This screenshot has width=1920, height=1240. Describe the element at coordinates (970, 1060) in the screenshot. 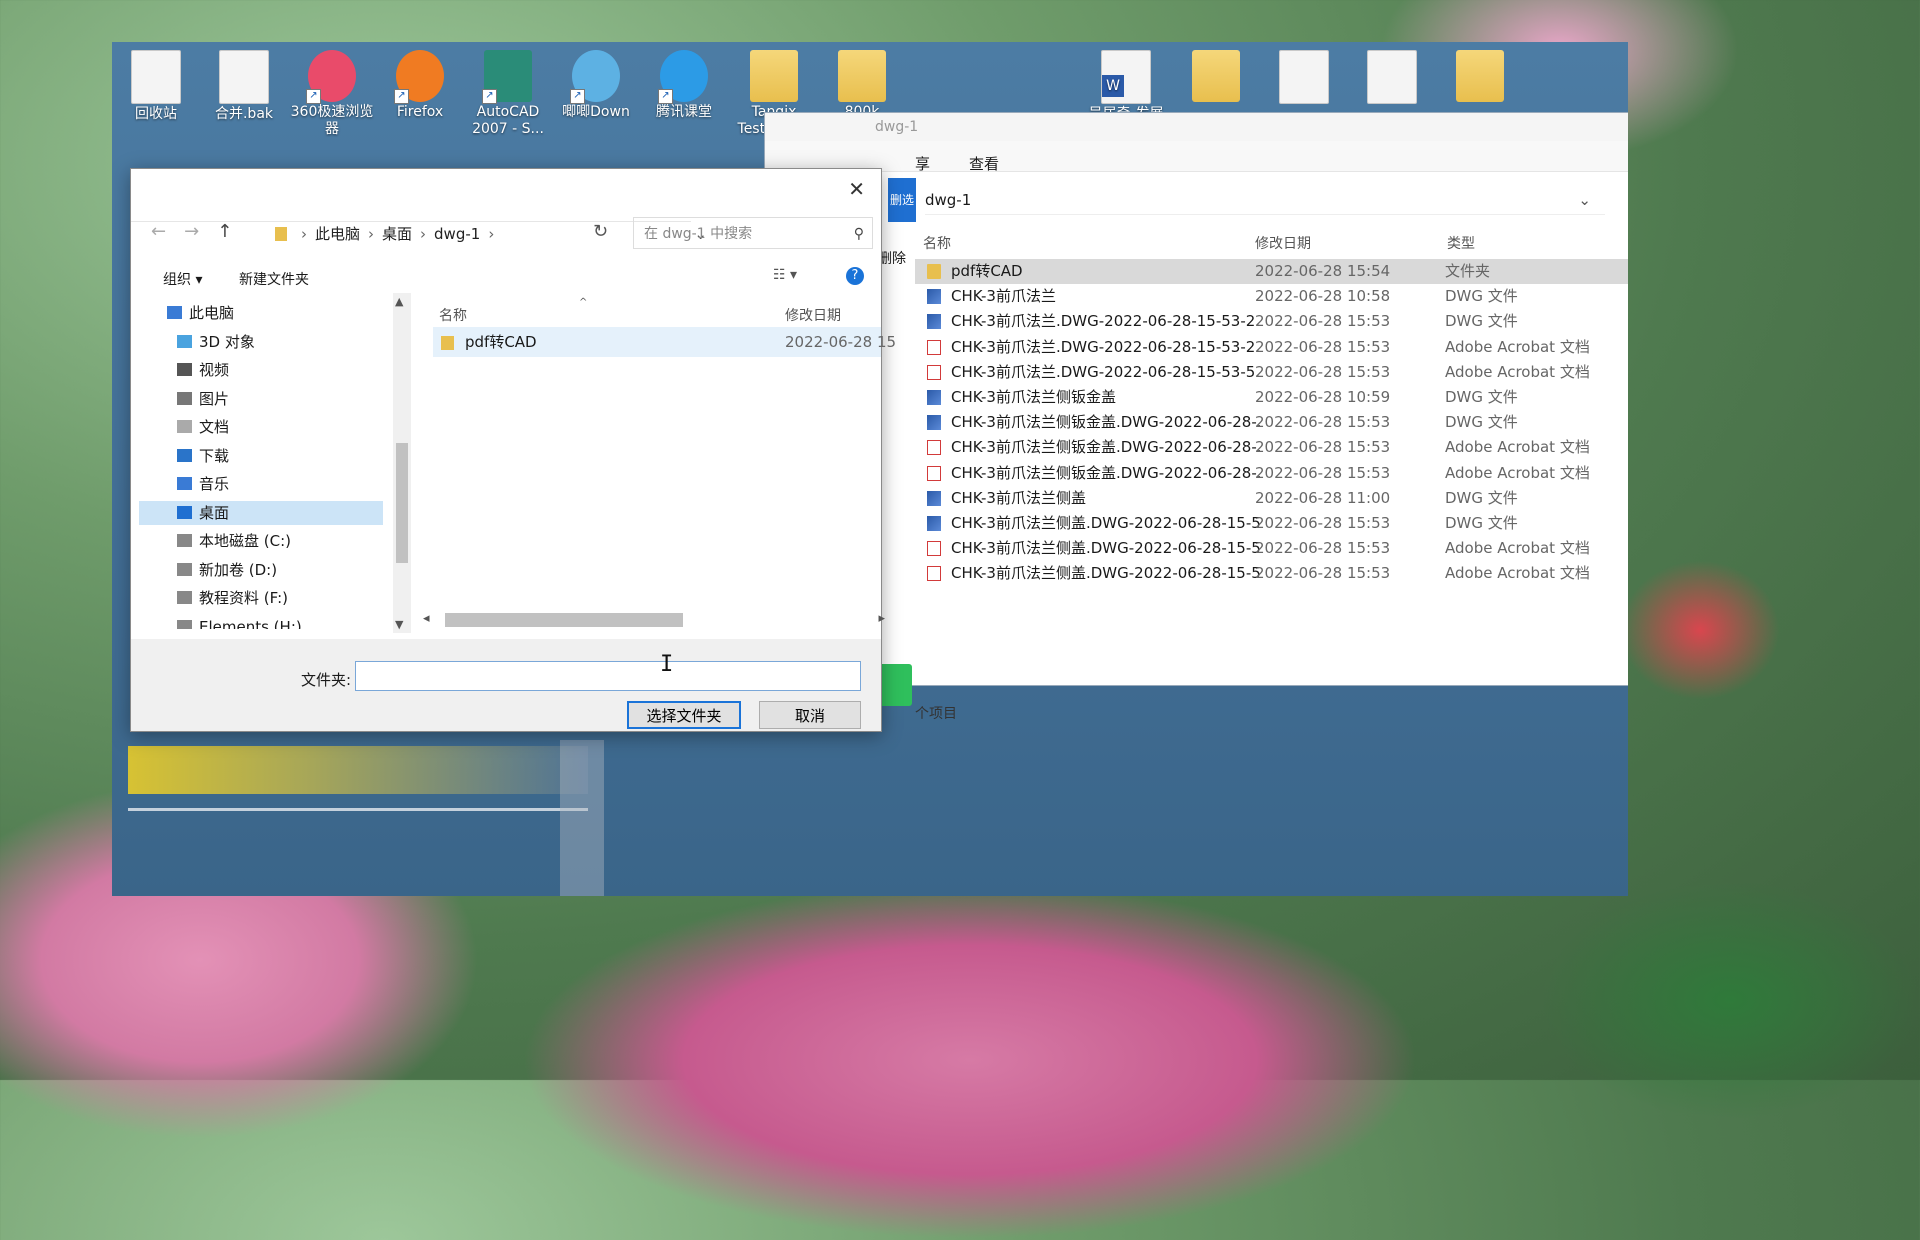

I see `wallpaper-petal` at that location.